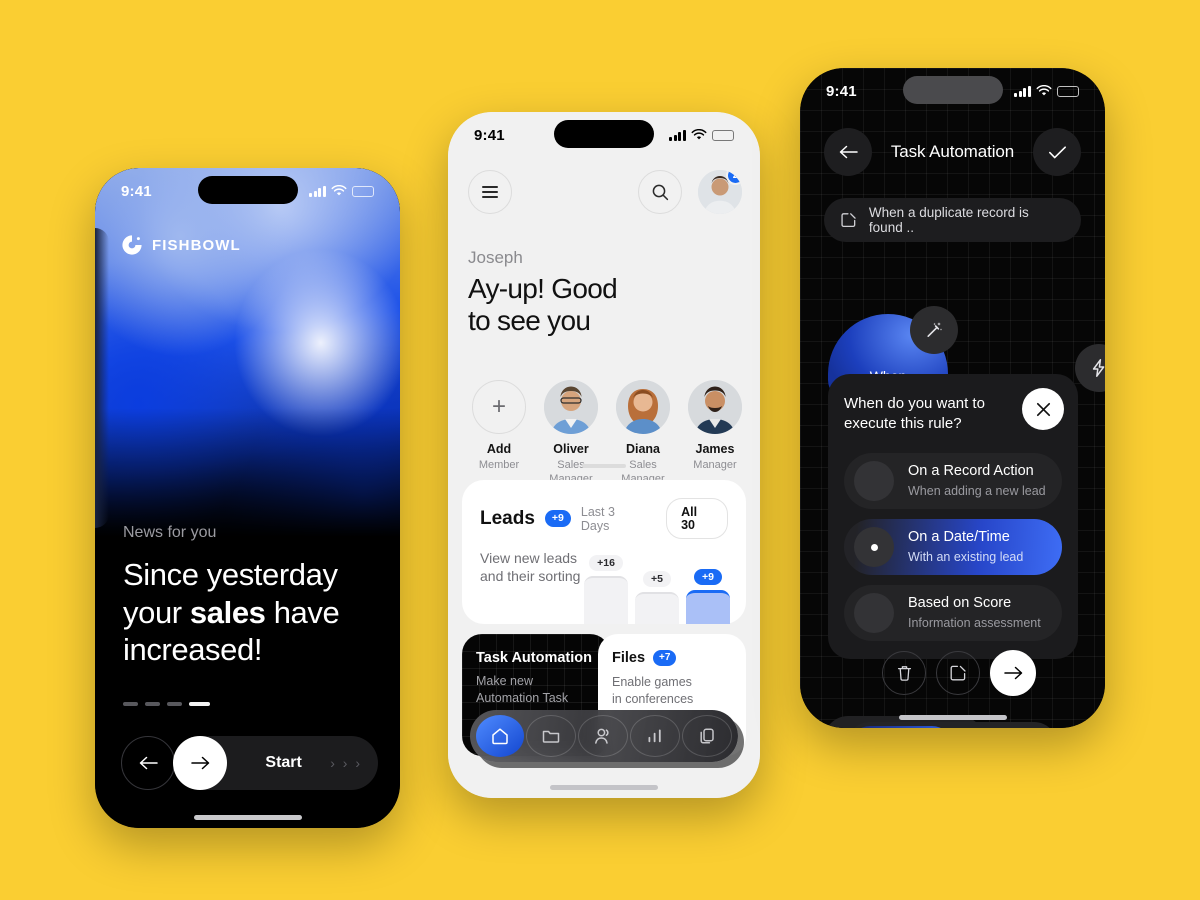  I want to click on member-name: Oliver, so click(571, 449).